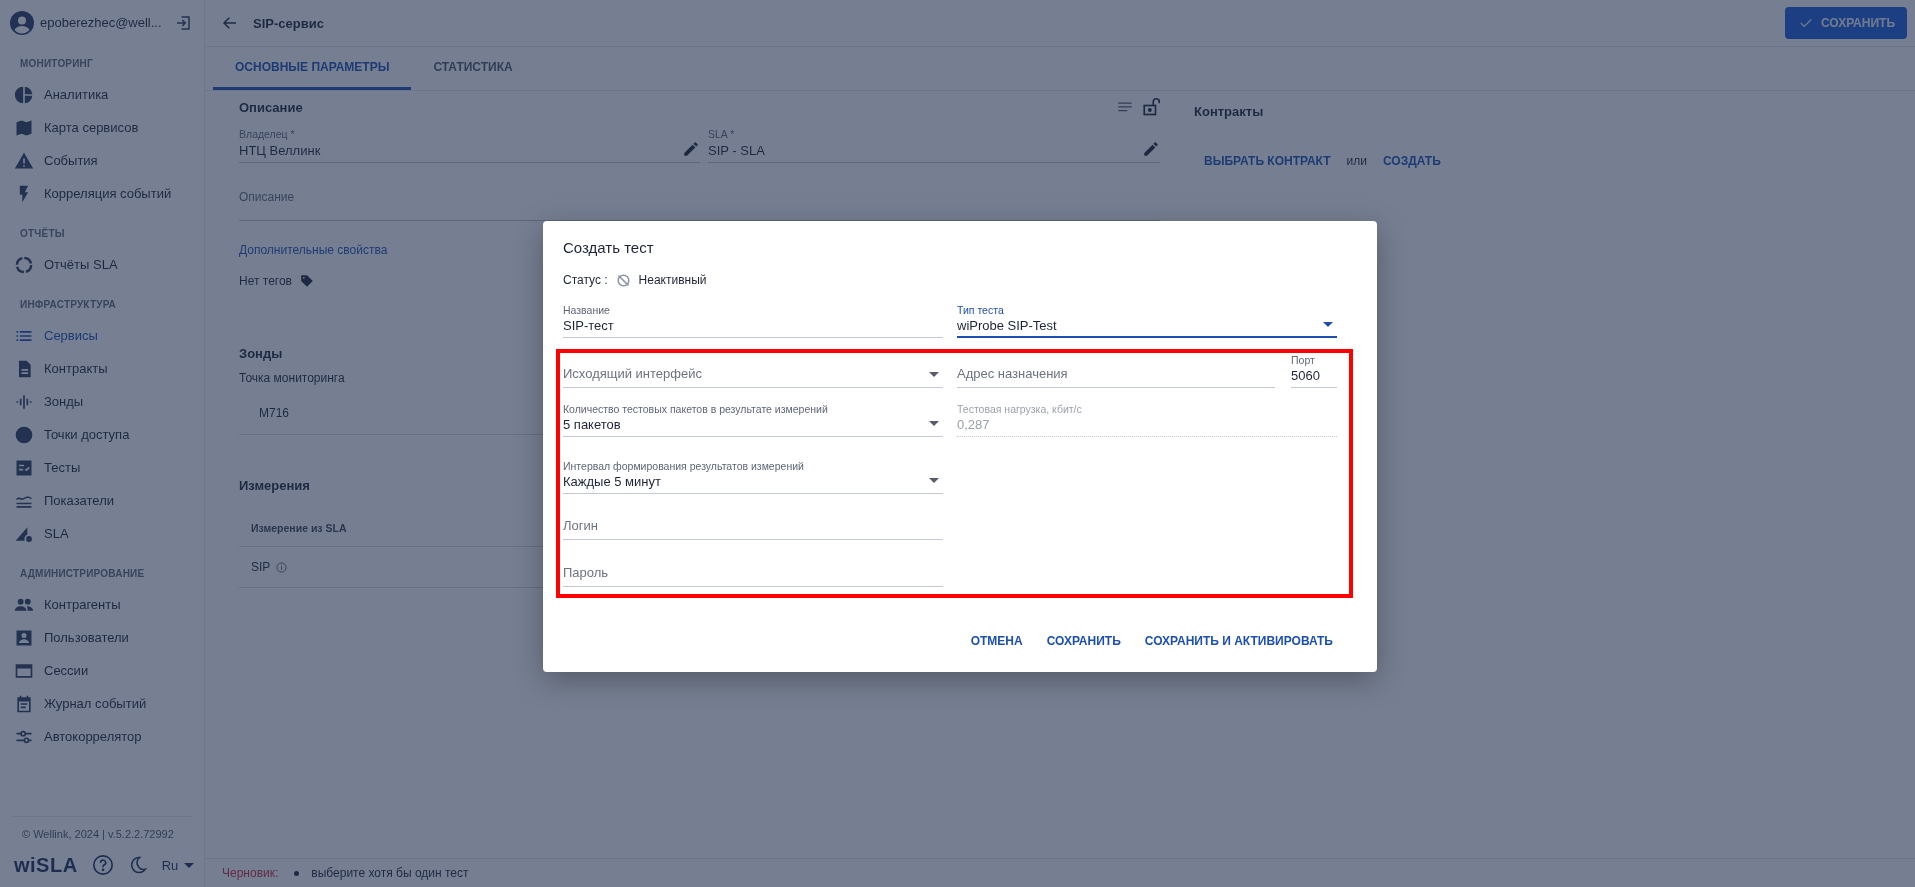 This screenshot has height=887, width=1915. I want to click on dialog-button: ОТМЕНА, so click(996, 641).